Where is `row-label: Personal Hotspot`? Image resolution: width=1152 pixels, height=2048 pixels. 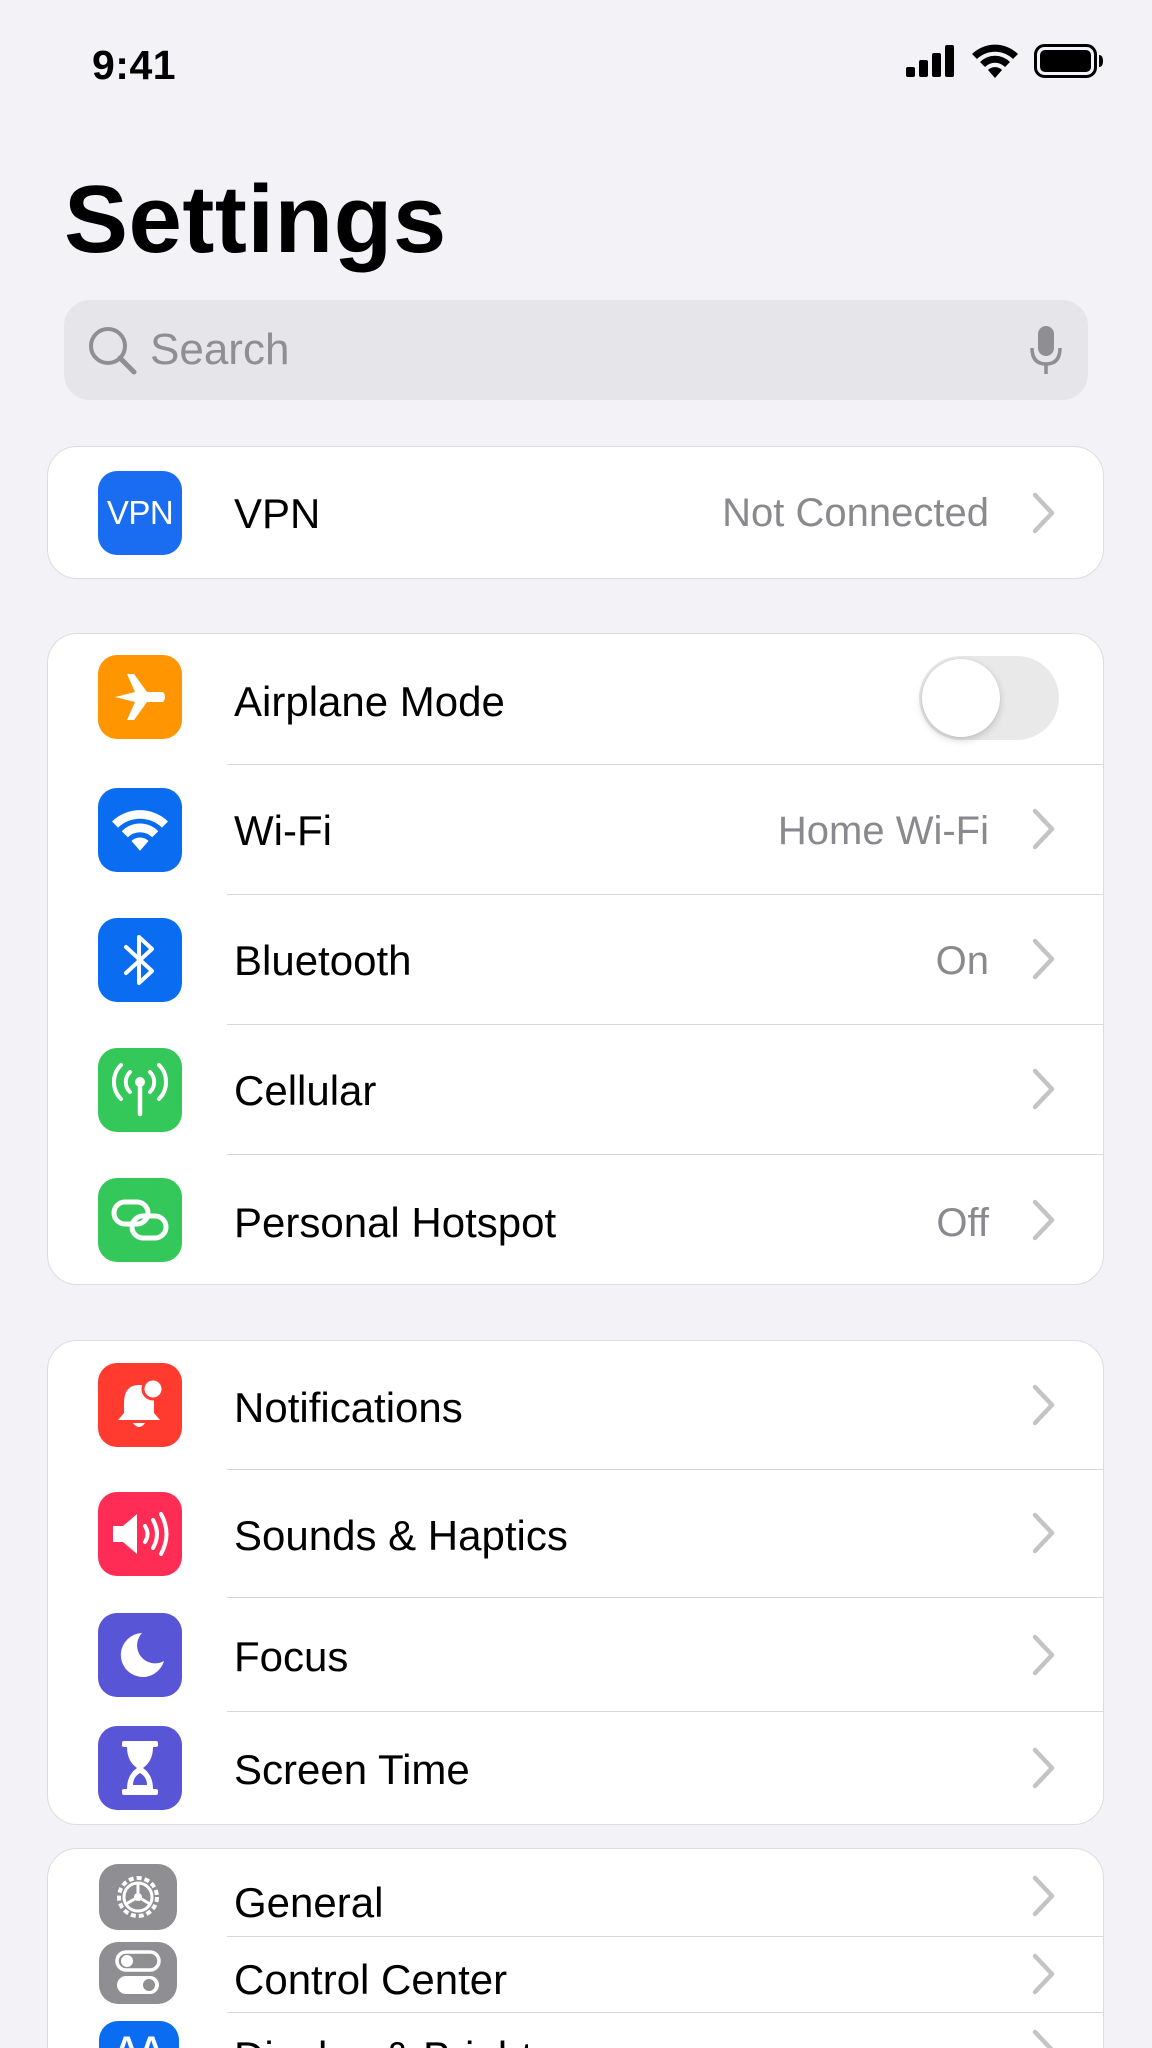 row-label: Personal Hotspot is located at coordinates (395, 1222).